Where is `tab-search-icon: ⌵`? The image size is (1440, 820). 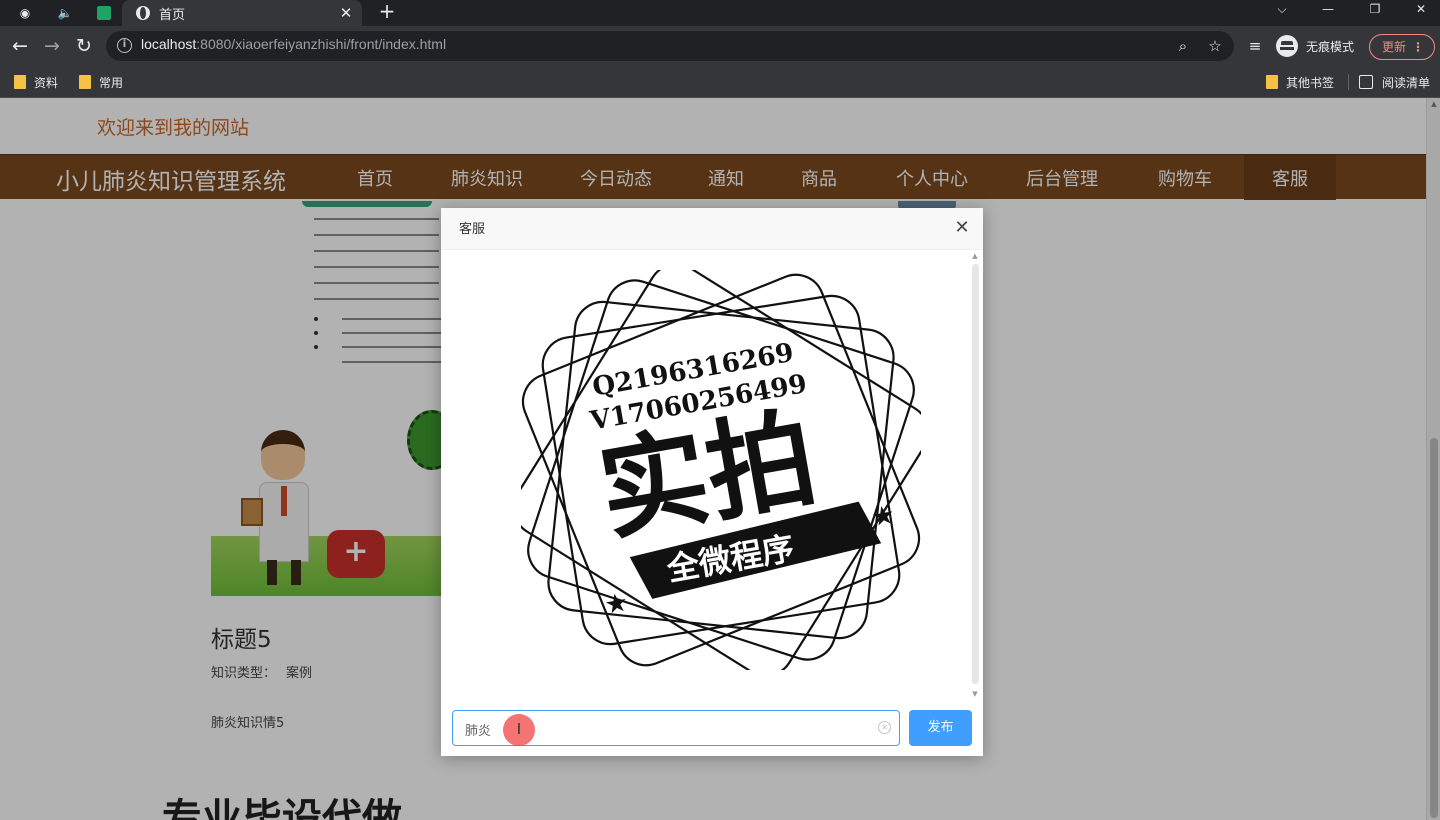 tab-search-icon: ⌵ is located at coordinates (1282, 10).